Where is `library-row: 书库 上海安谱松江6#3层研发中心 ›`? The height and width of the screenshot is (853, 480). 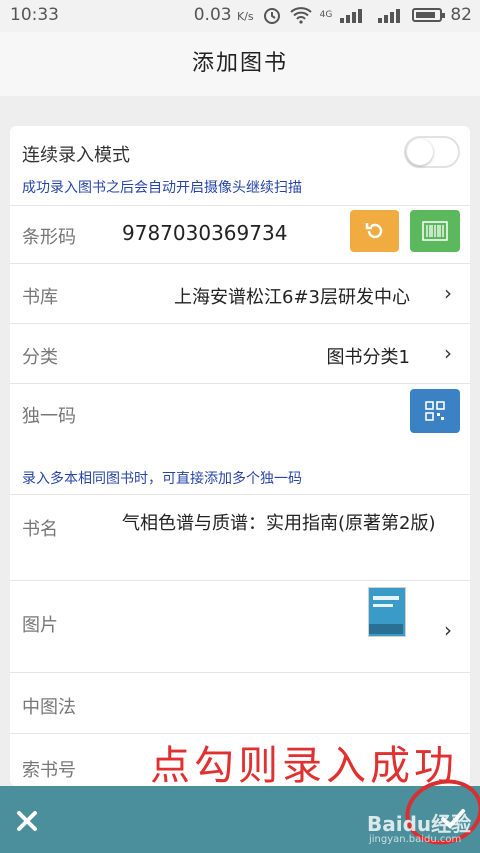 library-row: 书库 上海安谱松江6#3层研发中心 › is located at coordinates (240, 294).